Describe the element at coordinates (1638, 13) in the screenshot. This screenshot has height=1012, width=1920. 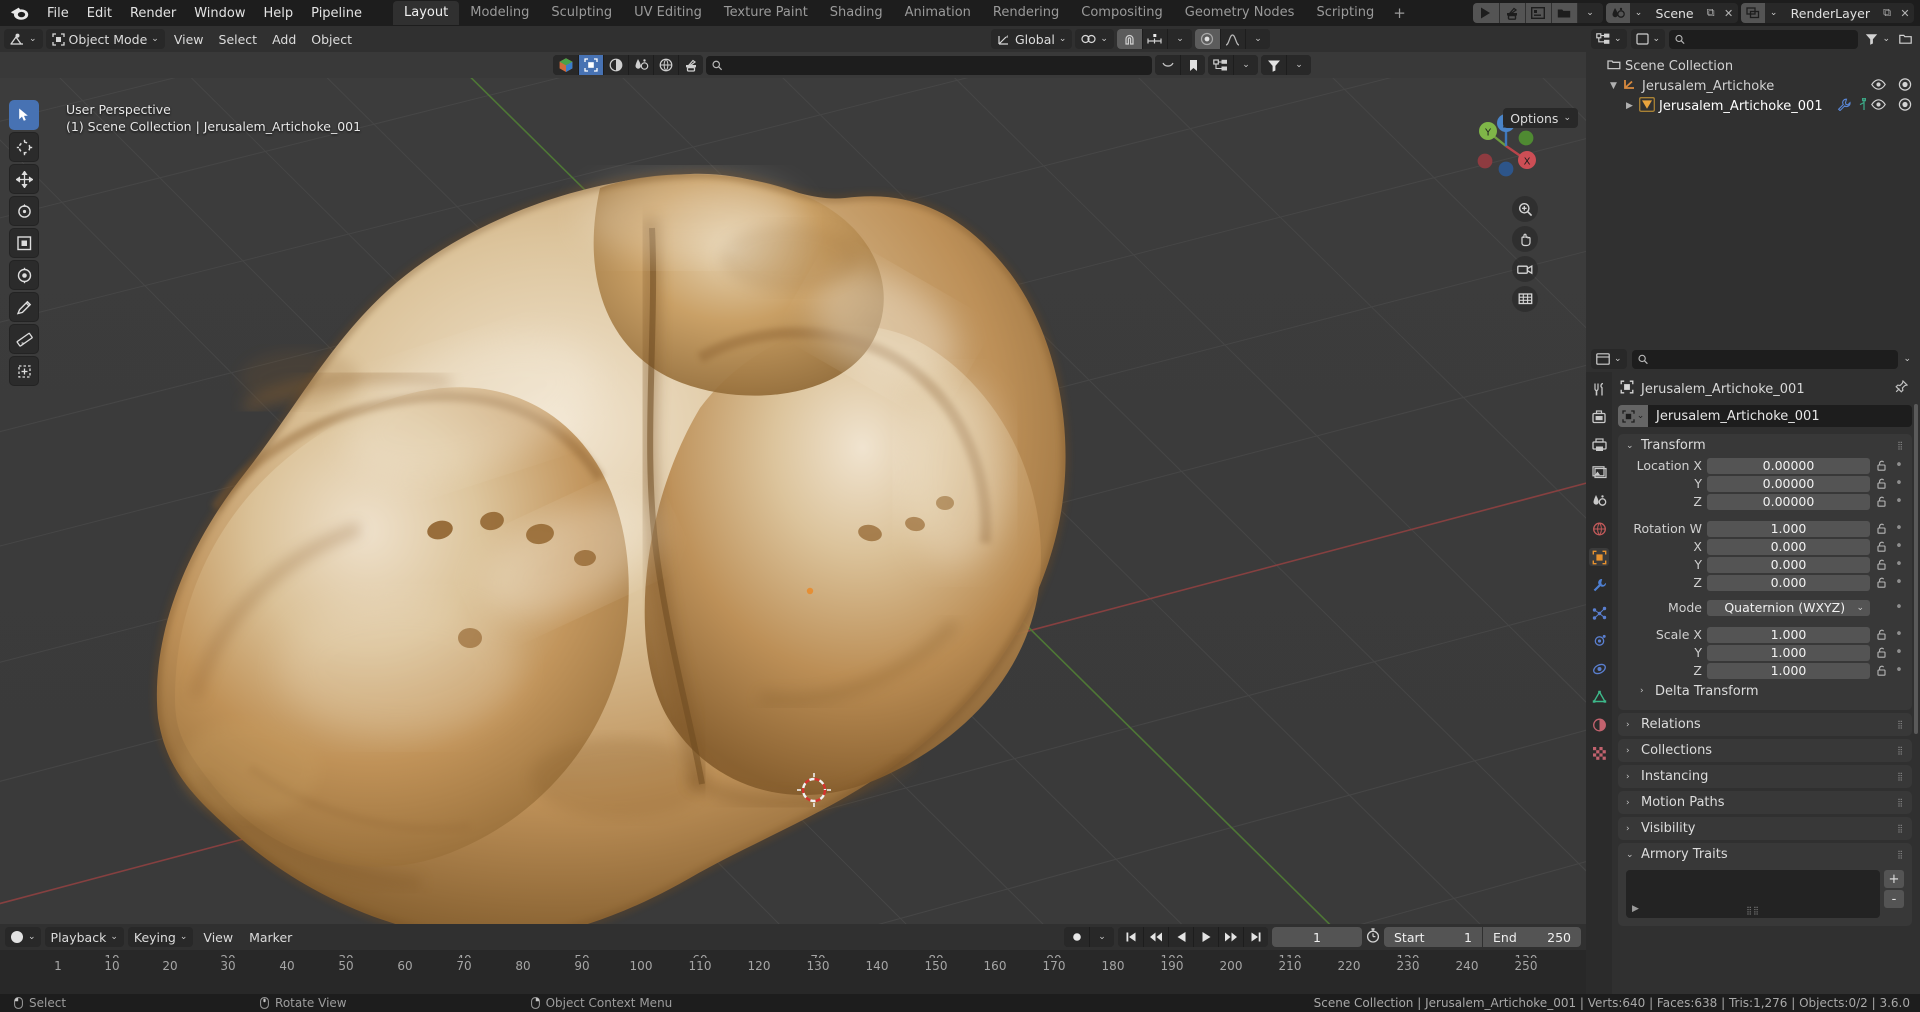
I see `scene-browse-chevron-icon: ⌄` at that location.